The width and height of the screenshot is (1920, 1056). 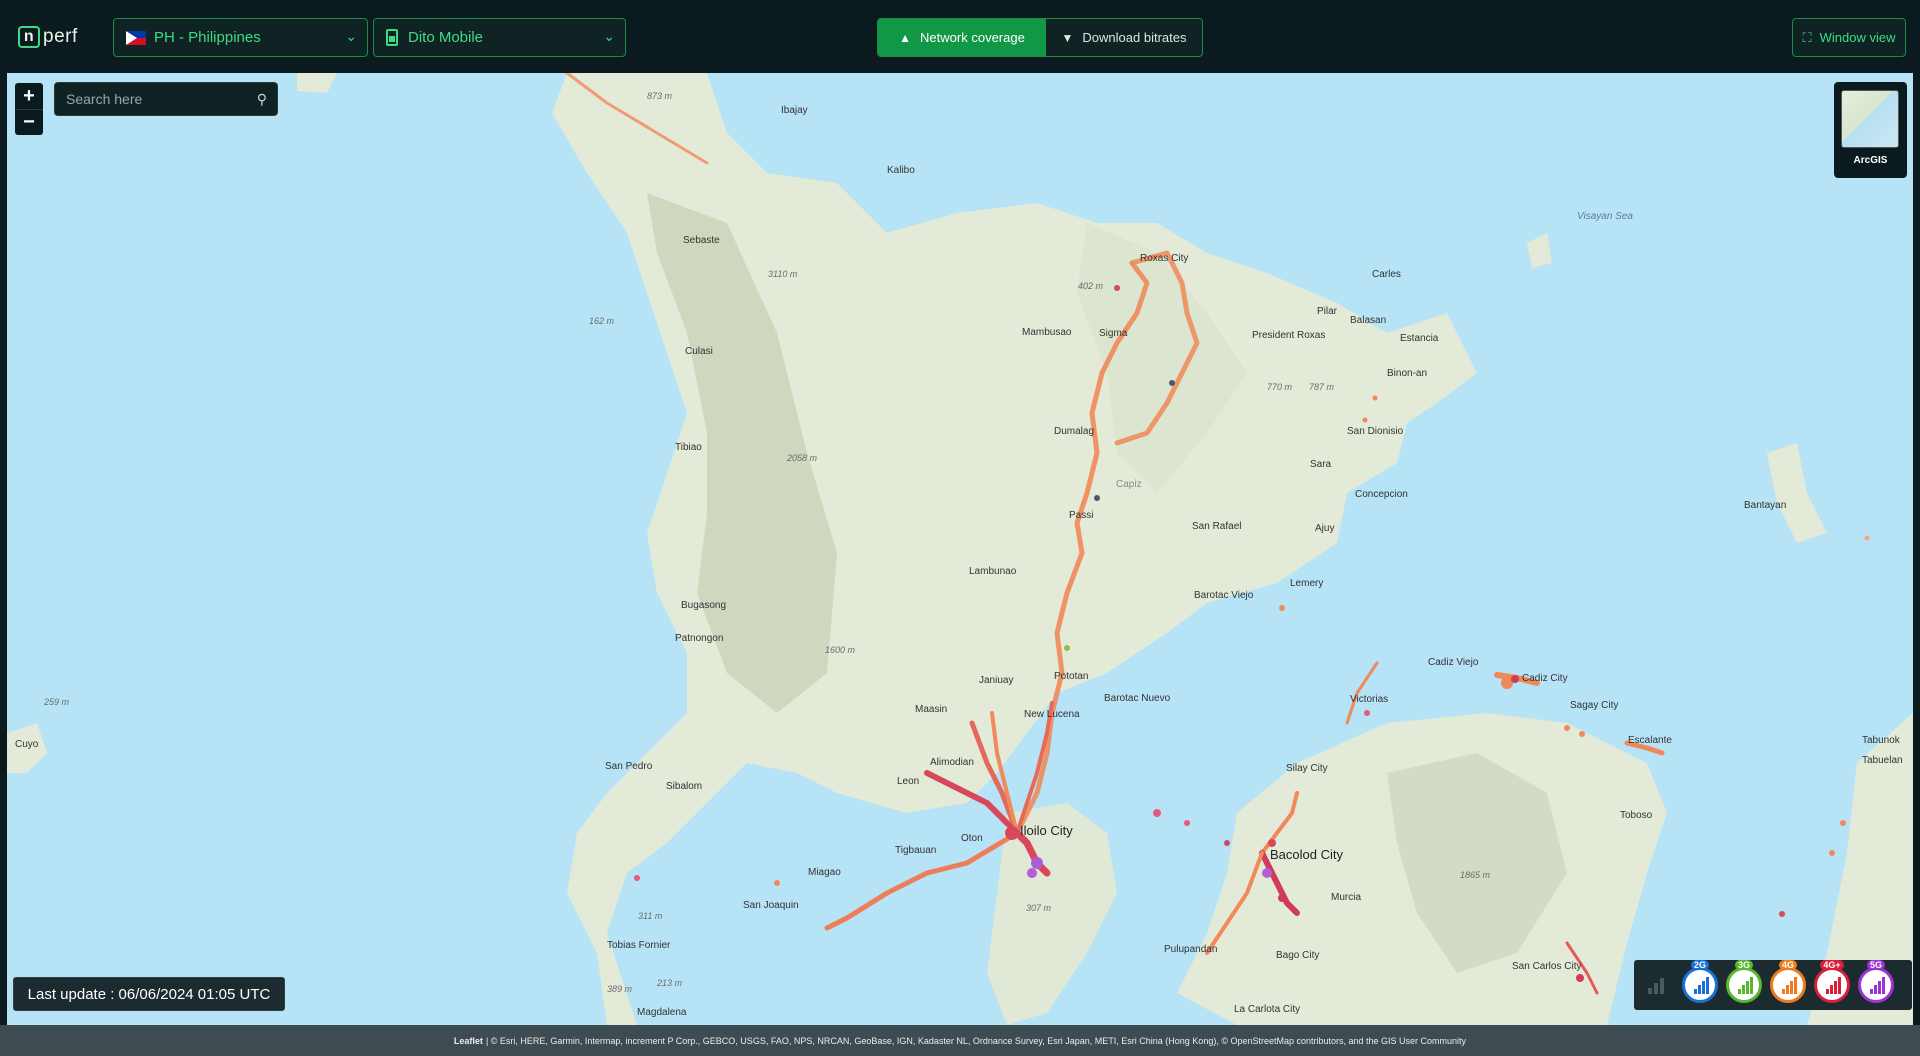 I want to click on logo-badge: n, so click(x=29, y=37).